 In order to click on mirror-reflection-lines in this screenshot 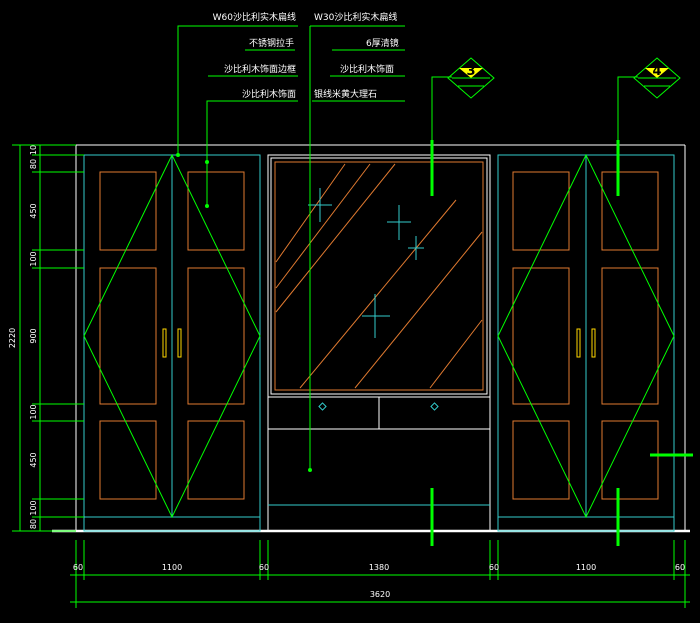, I will do `click(379, 276)`.